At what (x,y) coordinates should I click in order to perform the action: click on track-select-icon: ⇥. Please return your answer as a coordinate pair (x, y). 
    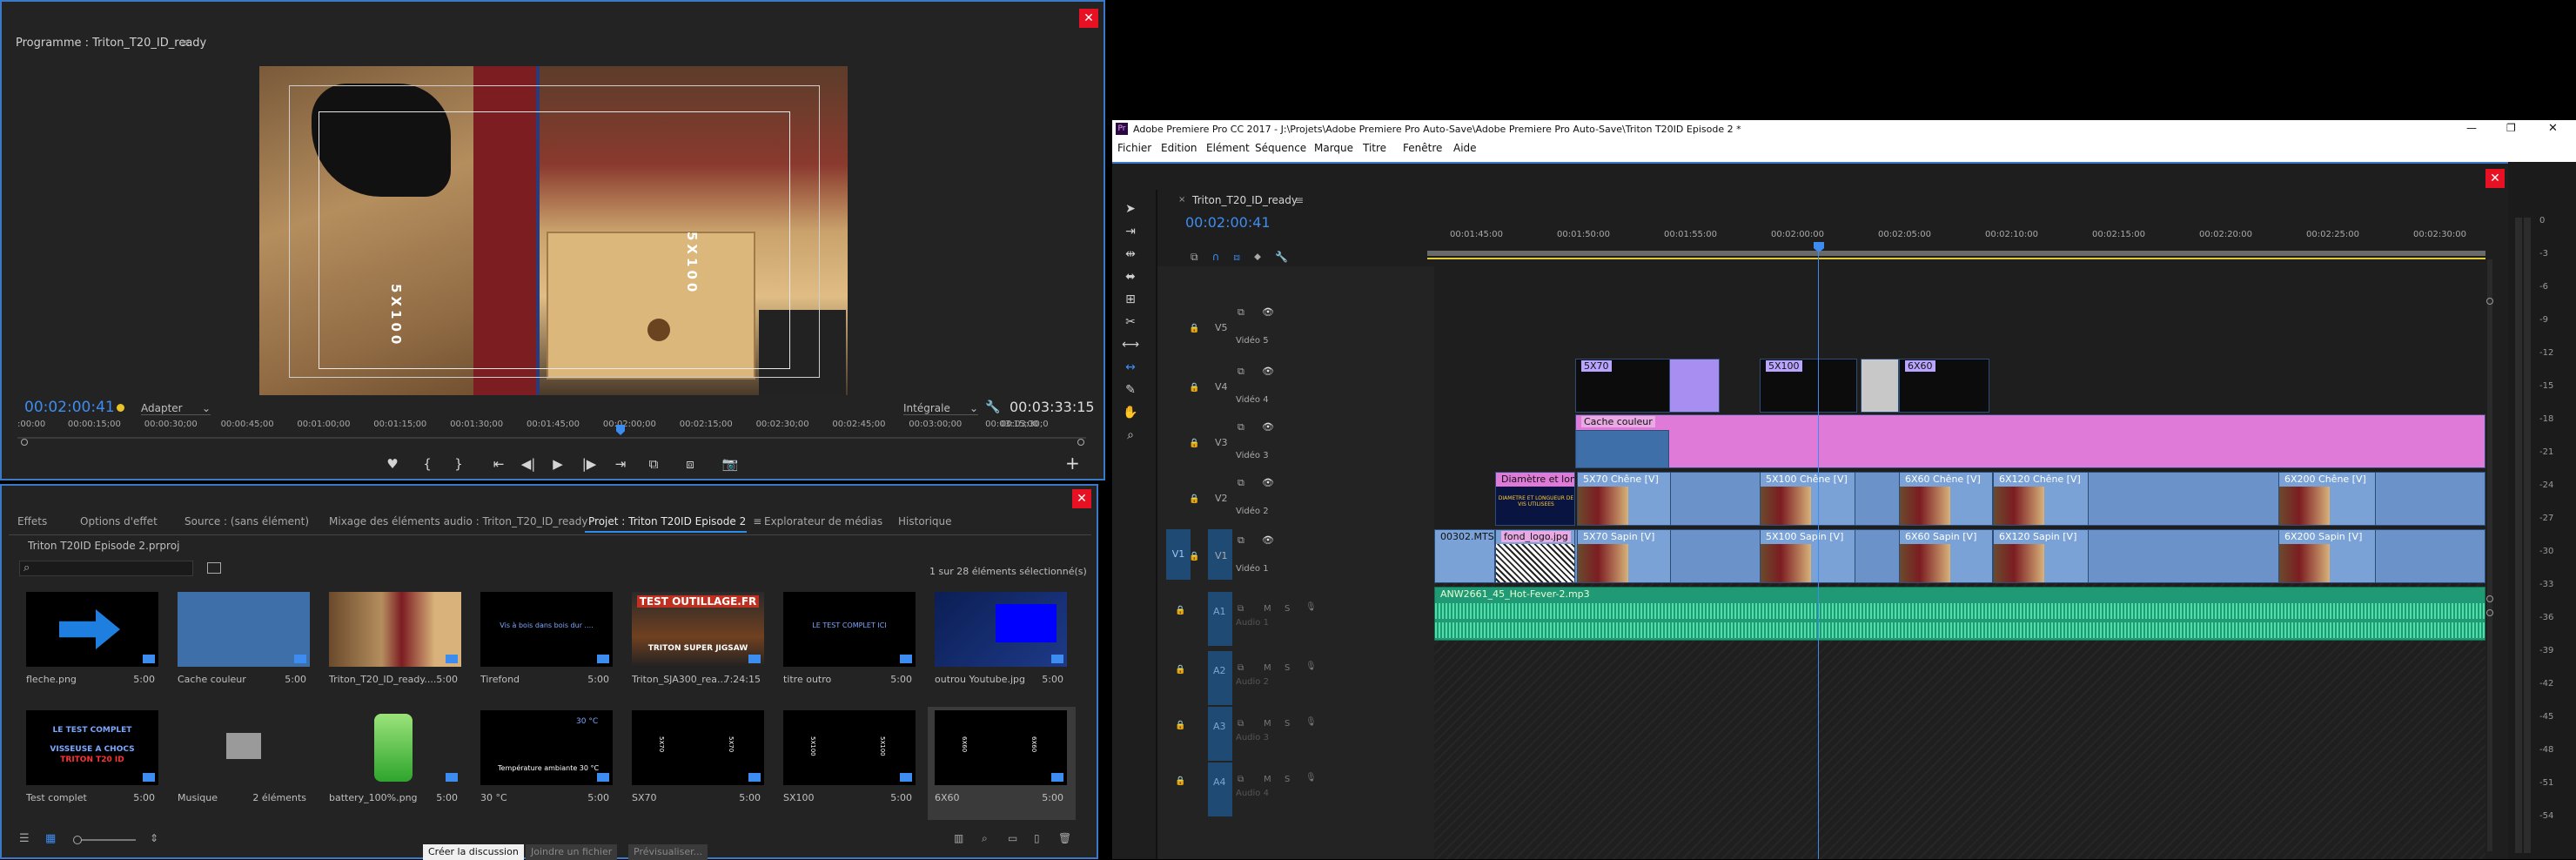
    Looking at the image, I should click on (1130, 234).